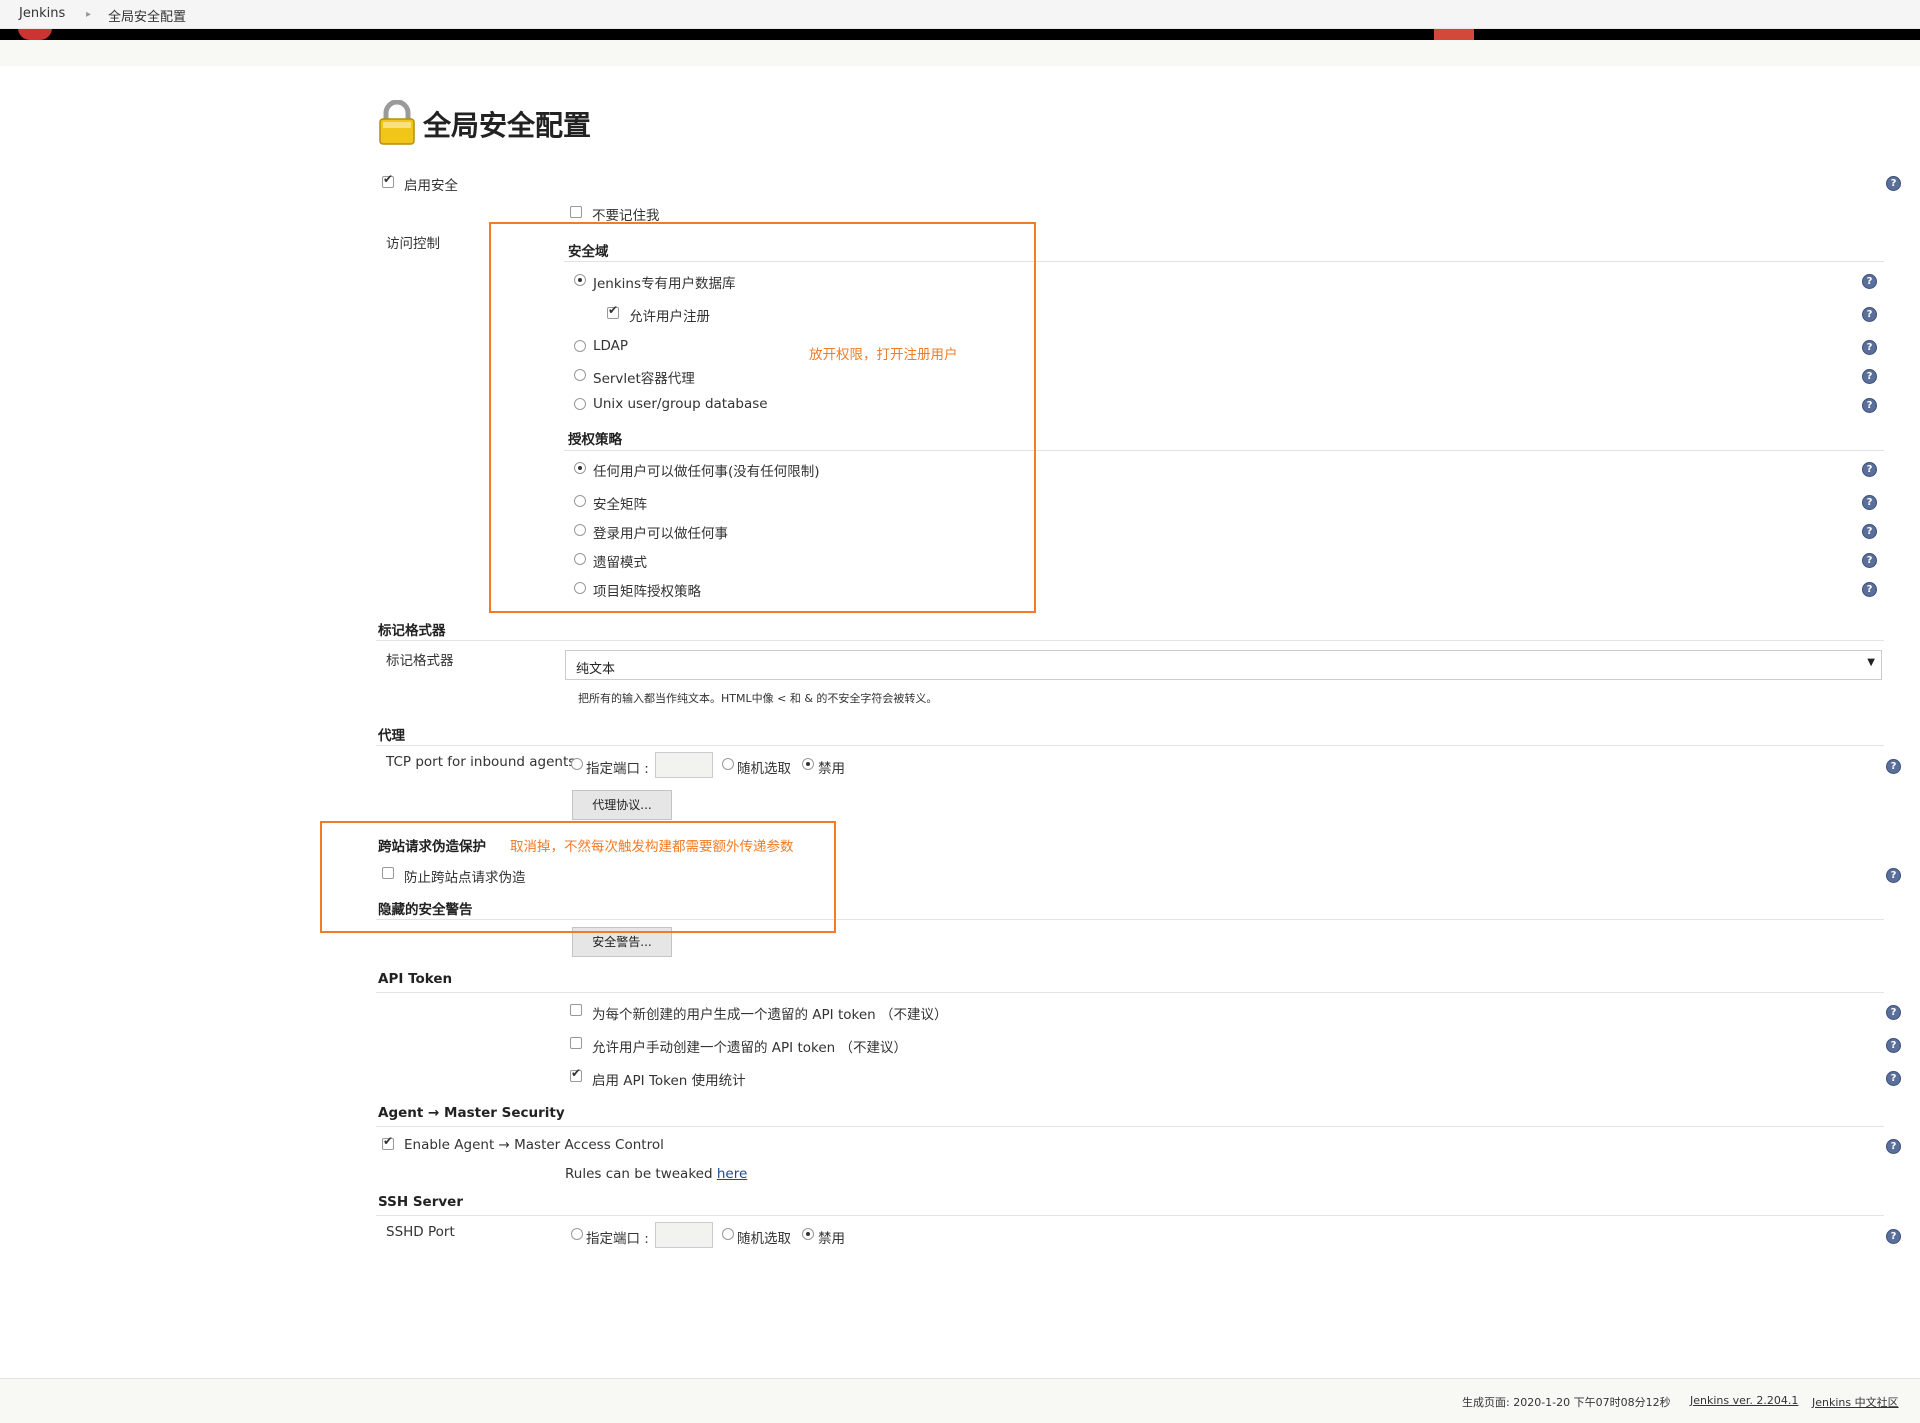 The image size is (1920, 1423). Describe the element at coordinates (35, 34) in the screenshot. I see `jenkins-logo` at that location.